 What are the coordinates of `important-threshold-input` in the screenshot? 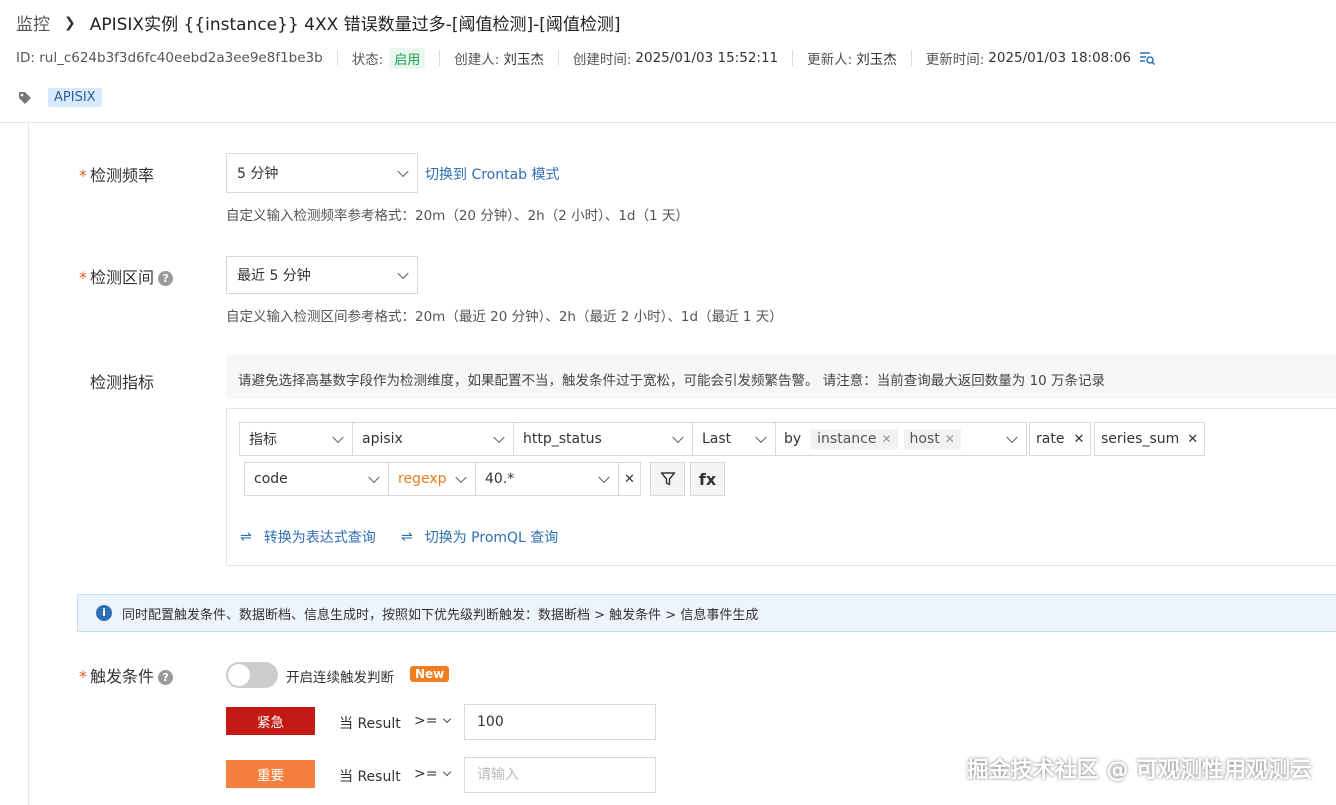 It's located at (560, 775).